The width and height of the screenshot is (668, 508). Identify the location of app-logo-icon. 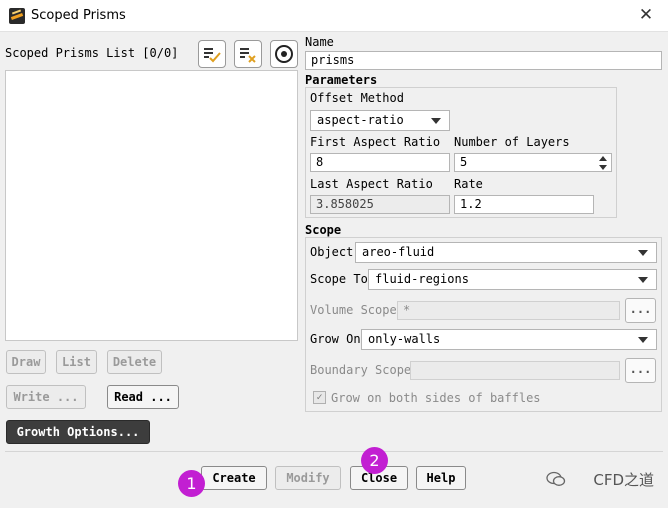
(17, 16).